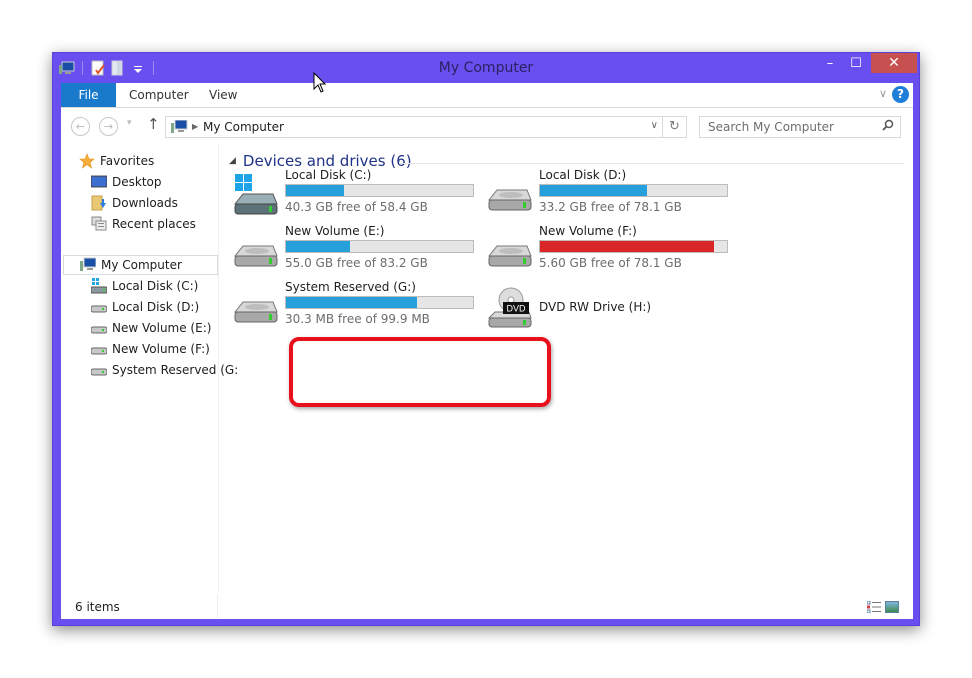 This screenshot has width=972, height=678. What do you see at coordinates (99, 224) in the screenshot?
I see `recent-places-icon` at bounding box center [99, 224].